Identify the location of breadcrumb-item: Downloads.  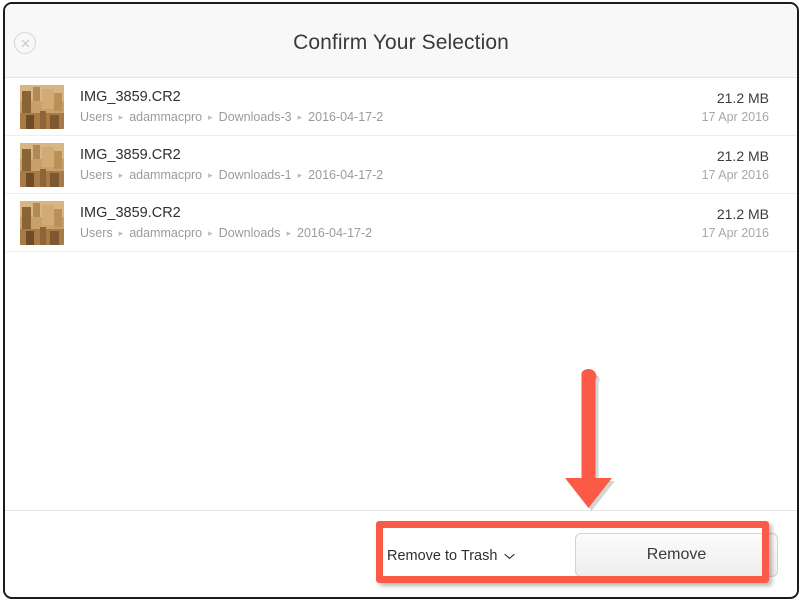
(249, 233).